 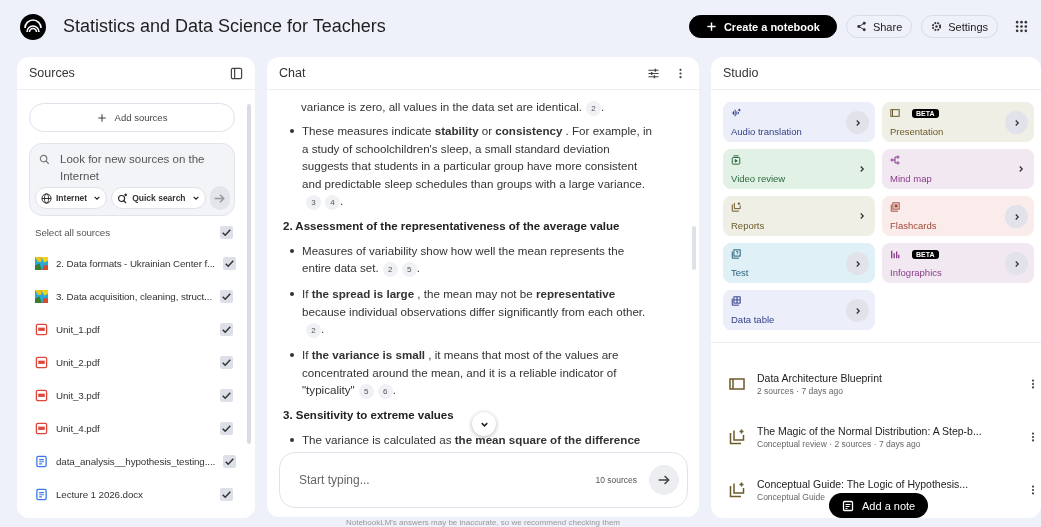 What do you see at coordinates (33, 26) in the screenshot?
I see `logo-icon` at bounding box center [33, 26].